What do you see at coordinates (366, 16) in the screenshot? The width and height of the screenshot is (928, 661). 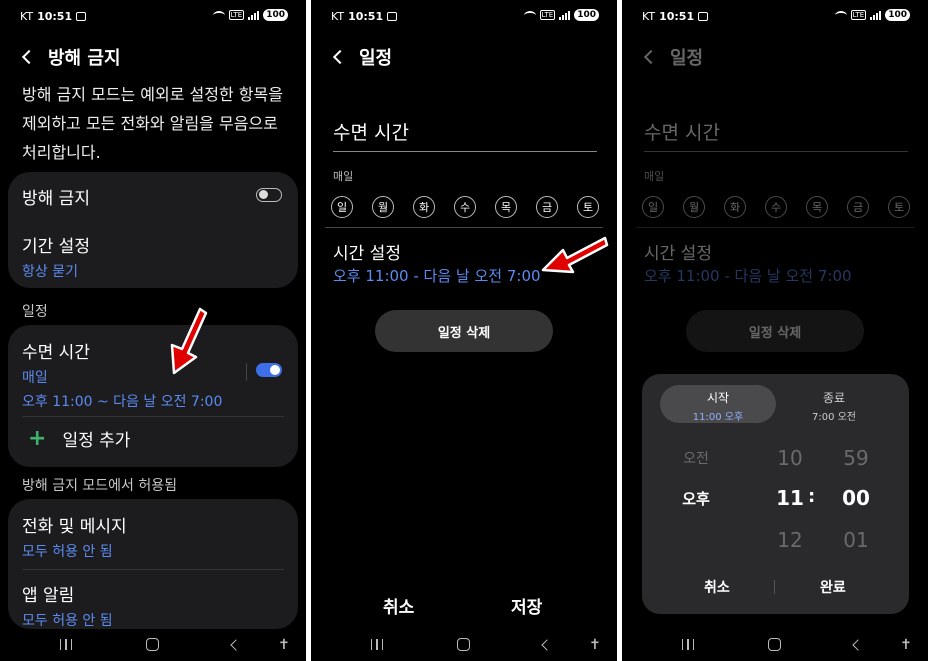 I see `clock: 10:51` at bounding box center [366, 16].